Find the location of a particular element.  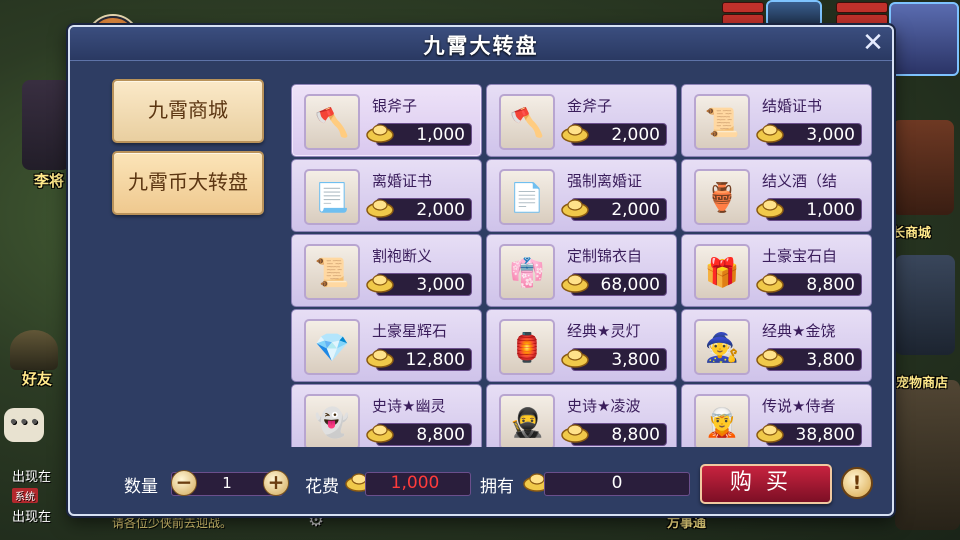

dialog-header: 九霄大转盘 ✕ is located at coordinates (481, 44).